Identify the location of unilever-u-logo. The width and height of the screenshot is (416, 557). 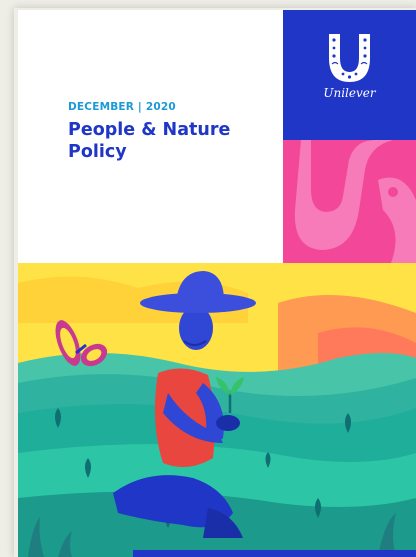
(349, 58).